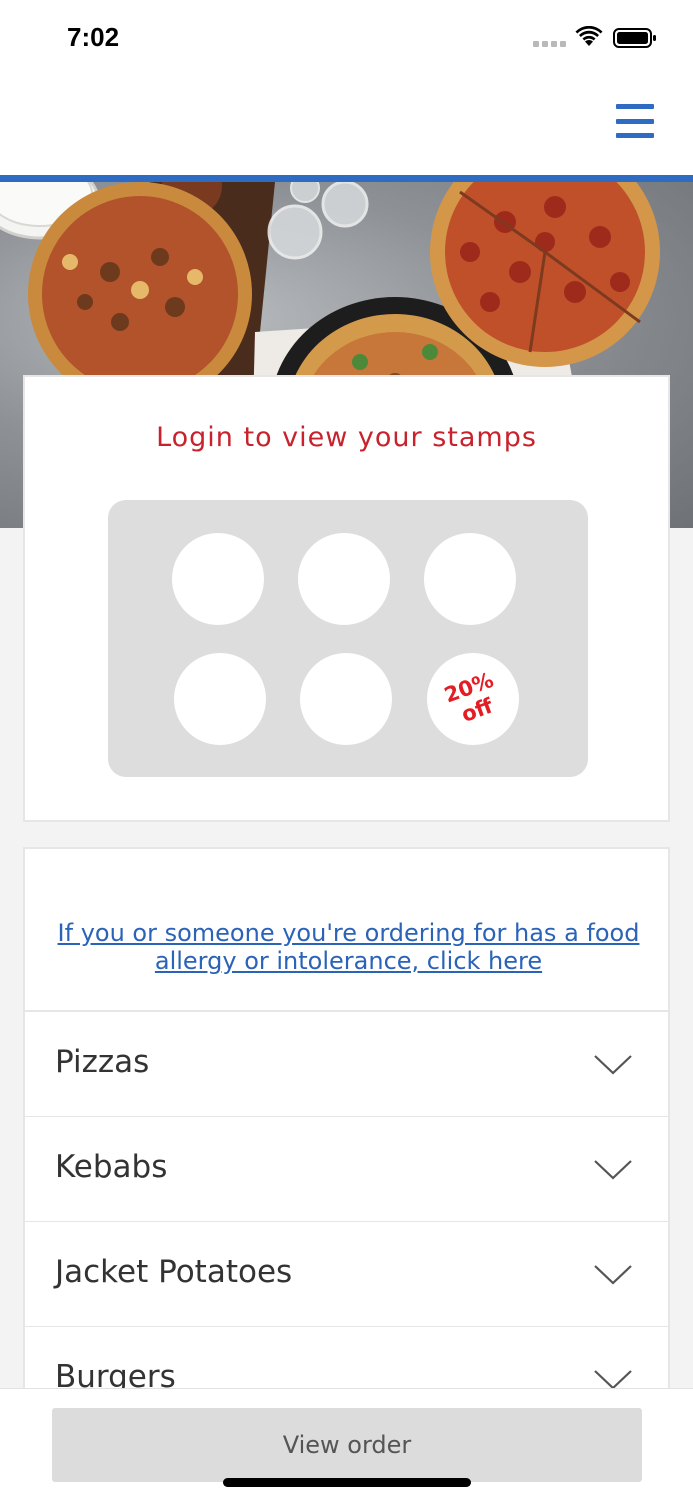 This screenshot has height=1500, width=693. What do you see at coordinates (346, 1170) in the screenshot?
I see `category-kebabs: Kebabs` at bounding box center [346, 1170].